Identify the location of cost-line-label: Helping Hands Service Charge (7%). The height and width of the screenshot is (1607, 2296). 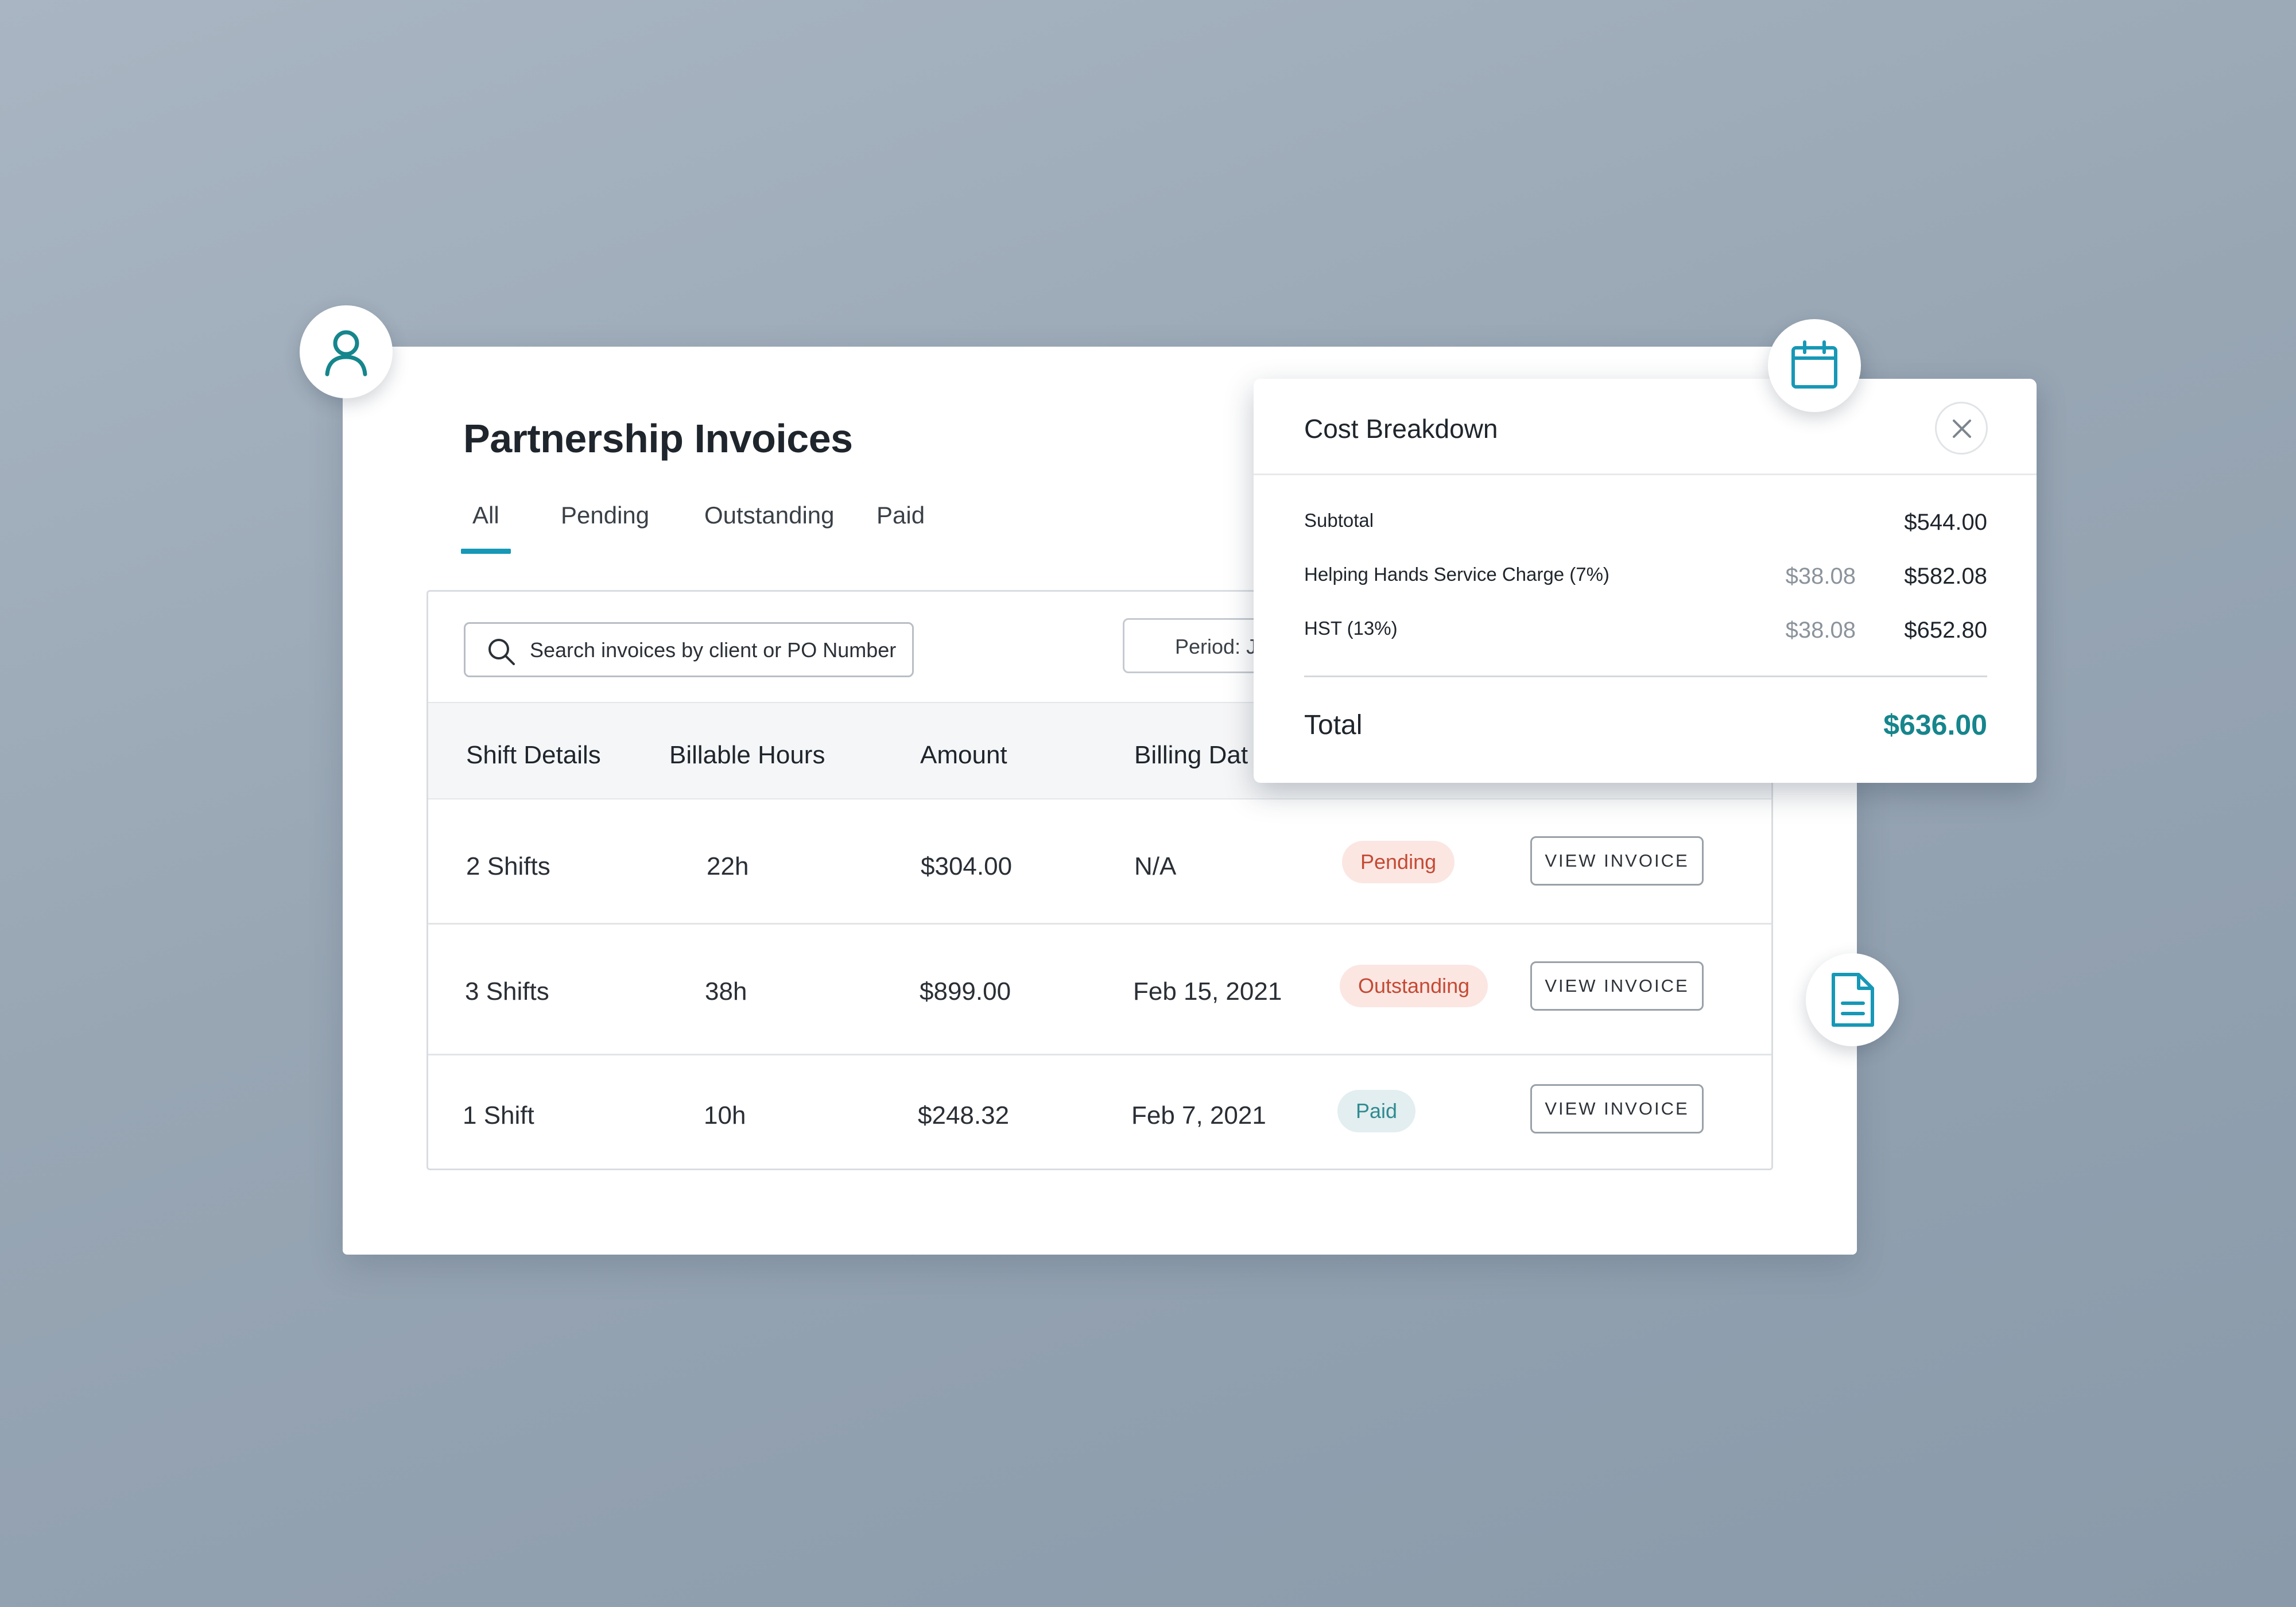
(1456, 574).